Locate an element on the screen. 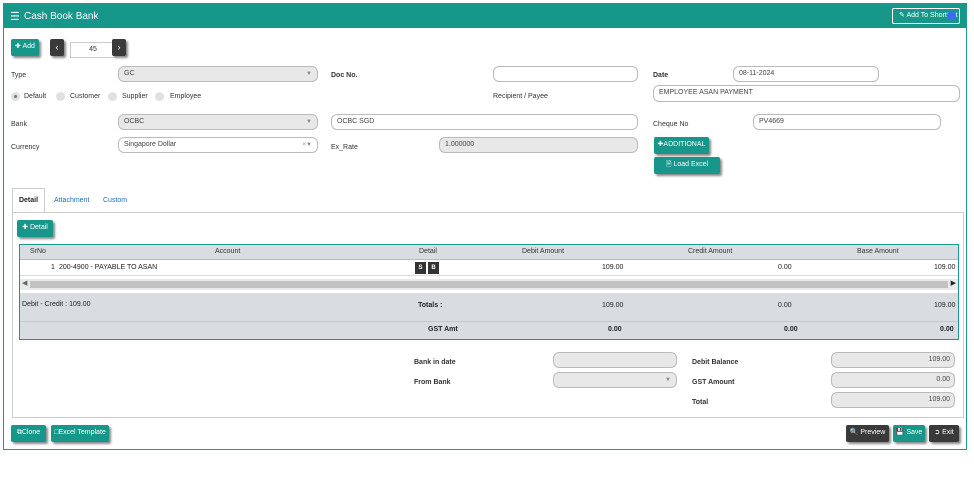  gst-base: 0.00 is located at coordinates (947, 329).